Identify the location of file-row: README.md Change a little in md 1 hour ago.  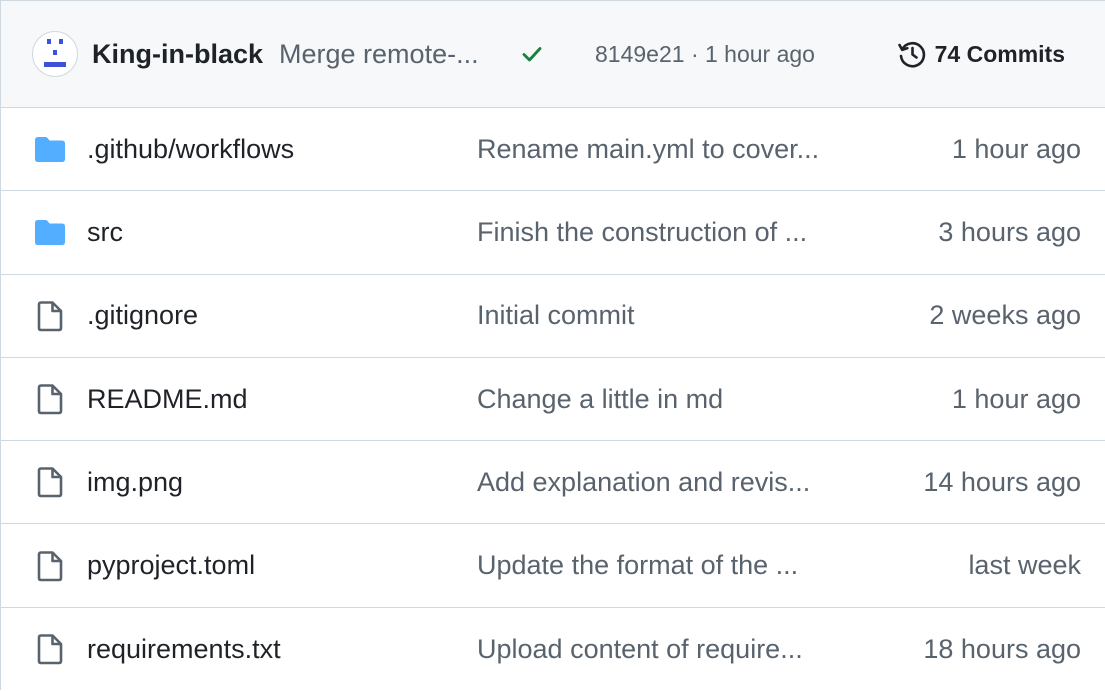
(553, 400).